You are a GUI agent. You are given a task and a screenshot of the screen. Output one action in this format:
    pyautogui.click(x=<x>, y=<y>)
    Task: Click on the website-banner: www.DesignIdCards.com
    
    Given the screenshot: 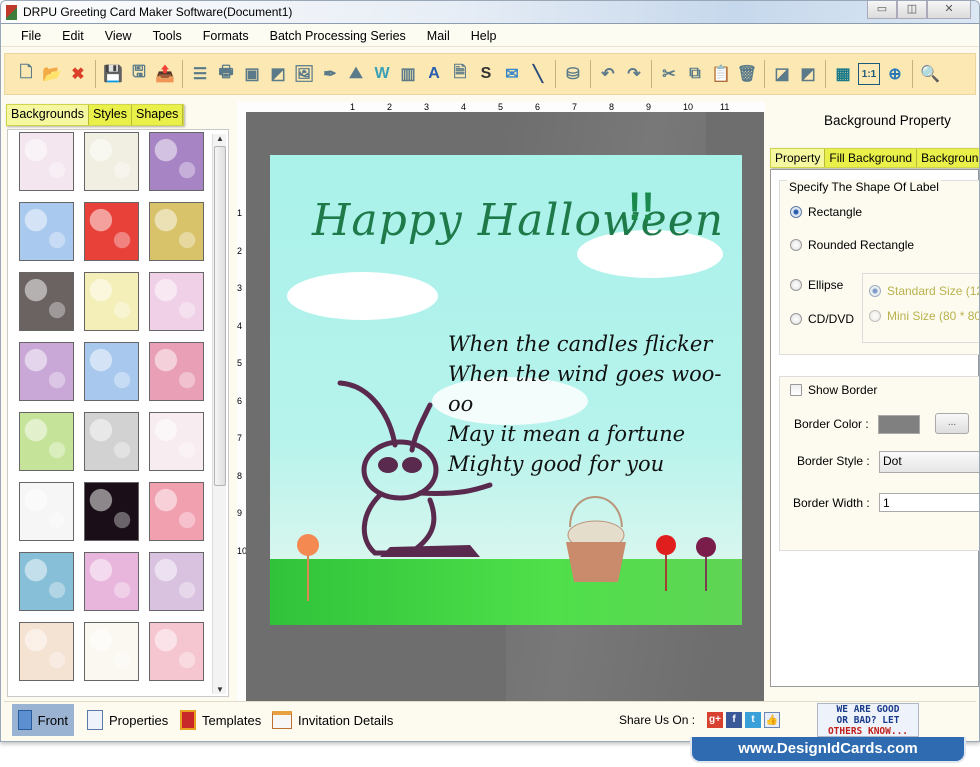 What is the action you would take?
    pyautogui.click(x=828, y=750)
    